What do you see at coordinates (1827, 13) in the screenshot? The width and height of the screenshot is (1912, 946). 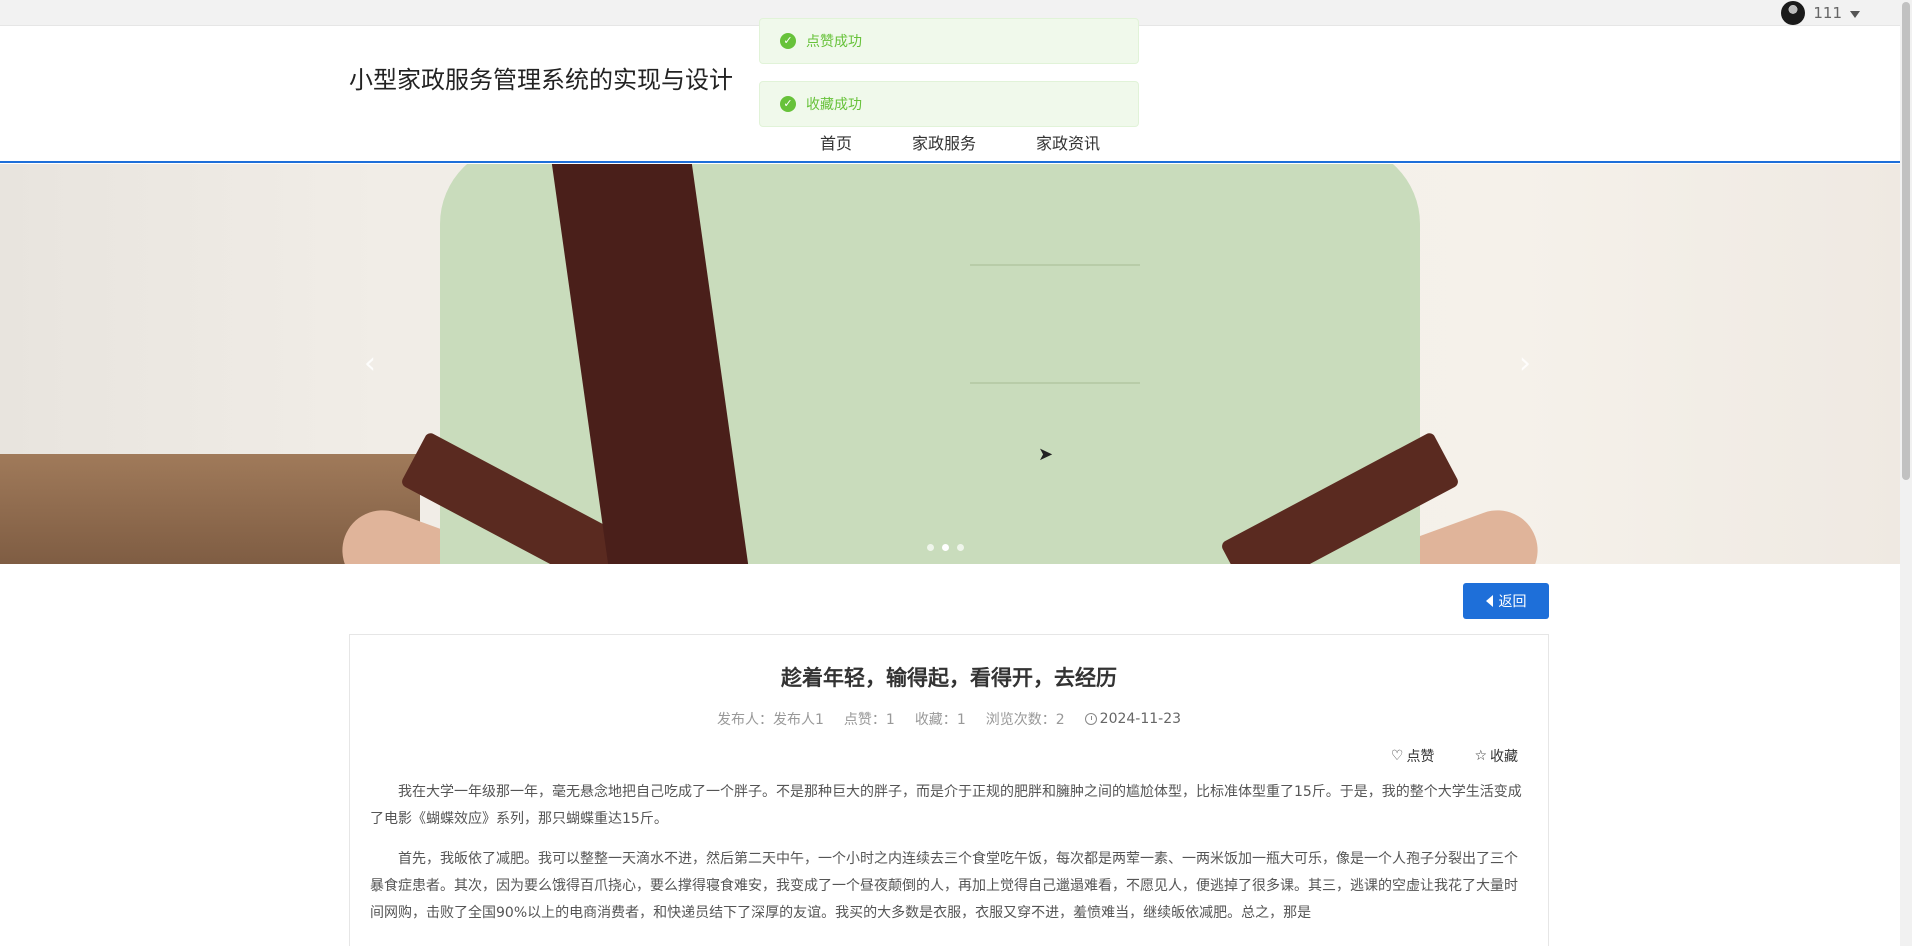 I see `username: 111` at bounding box center [1827, 13].